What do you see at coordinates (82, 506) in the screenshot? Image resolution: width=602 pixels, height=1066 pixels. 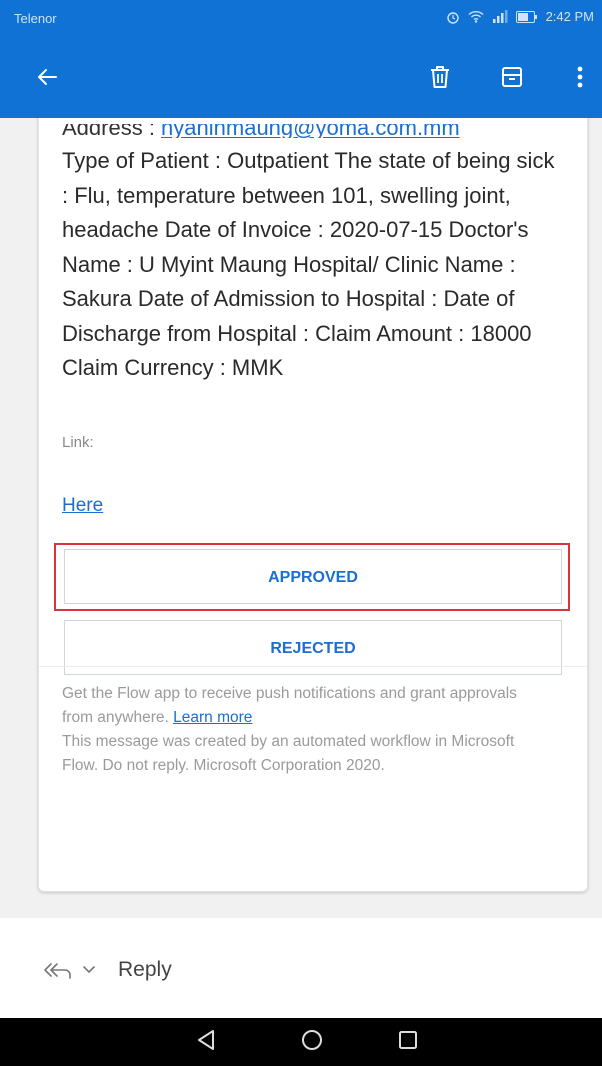 I see `here-link: Here` at bounding box center [82, 506].